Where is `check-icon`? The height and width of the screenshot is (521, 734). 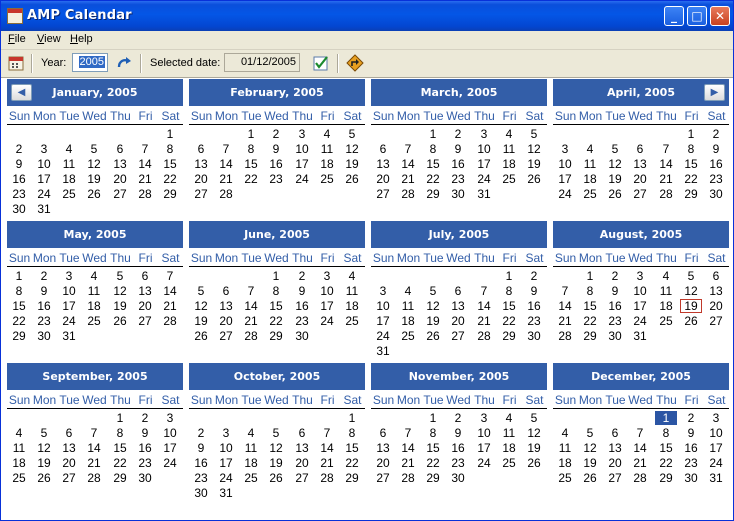 check-icon is located at coordinates (321, 63).